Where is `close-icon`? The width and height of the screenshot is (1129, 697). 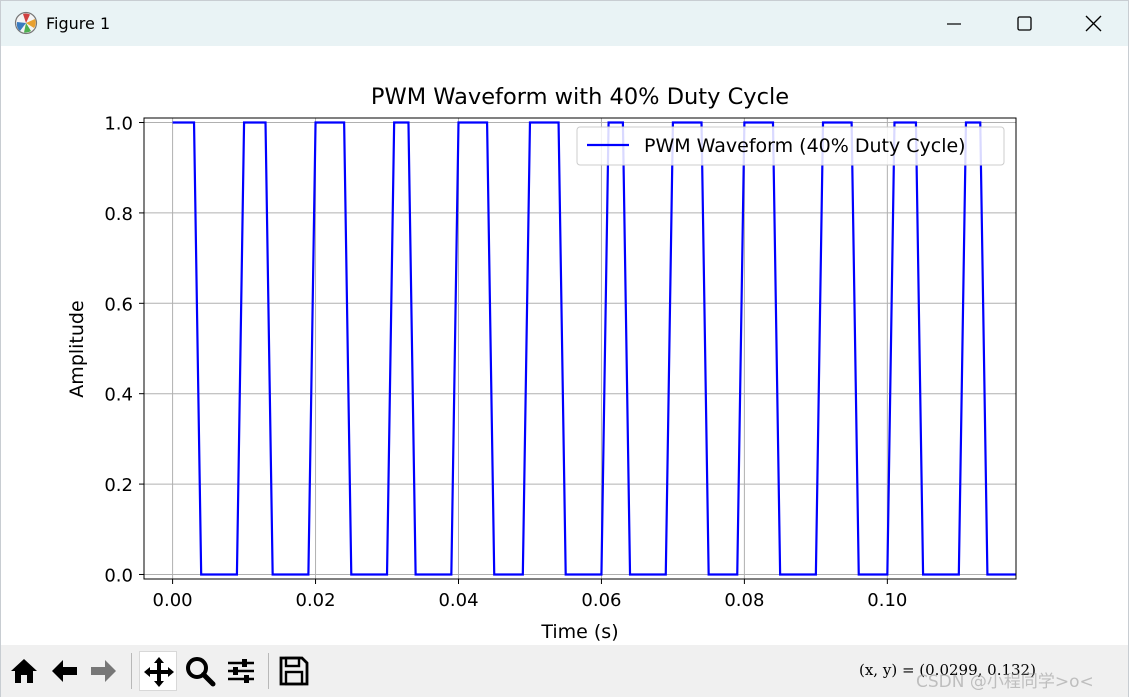
close-icon is located at coordinates (1093, 23).